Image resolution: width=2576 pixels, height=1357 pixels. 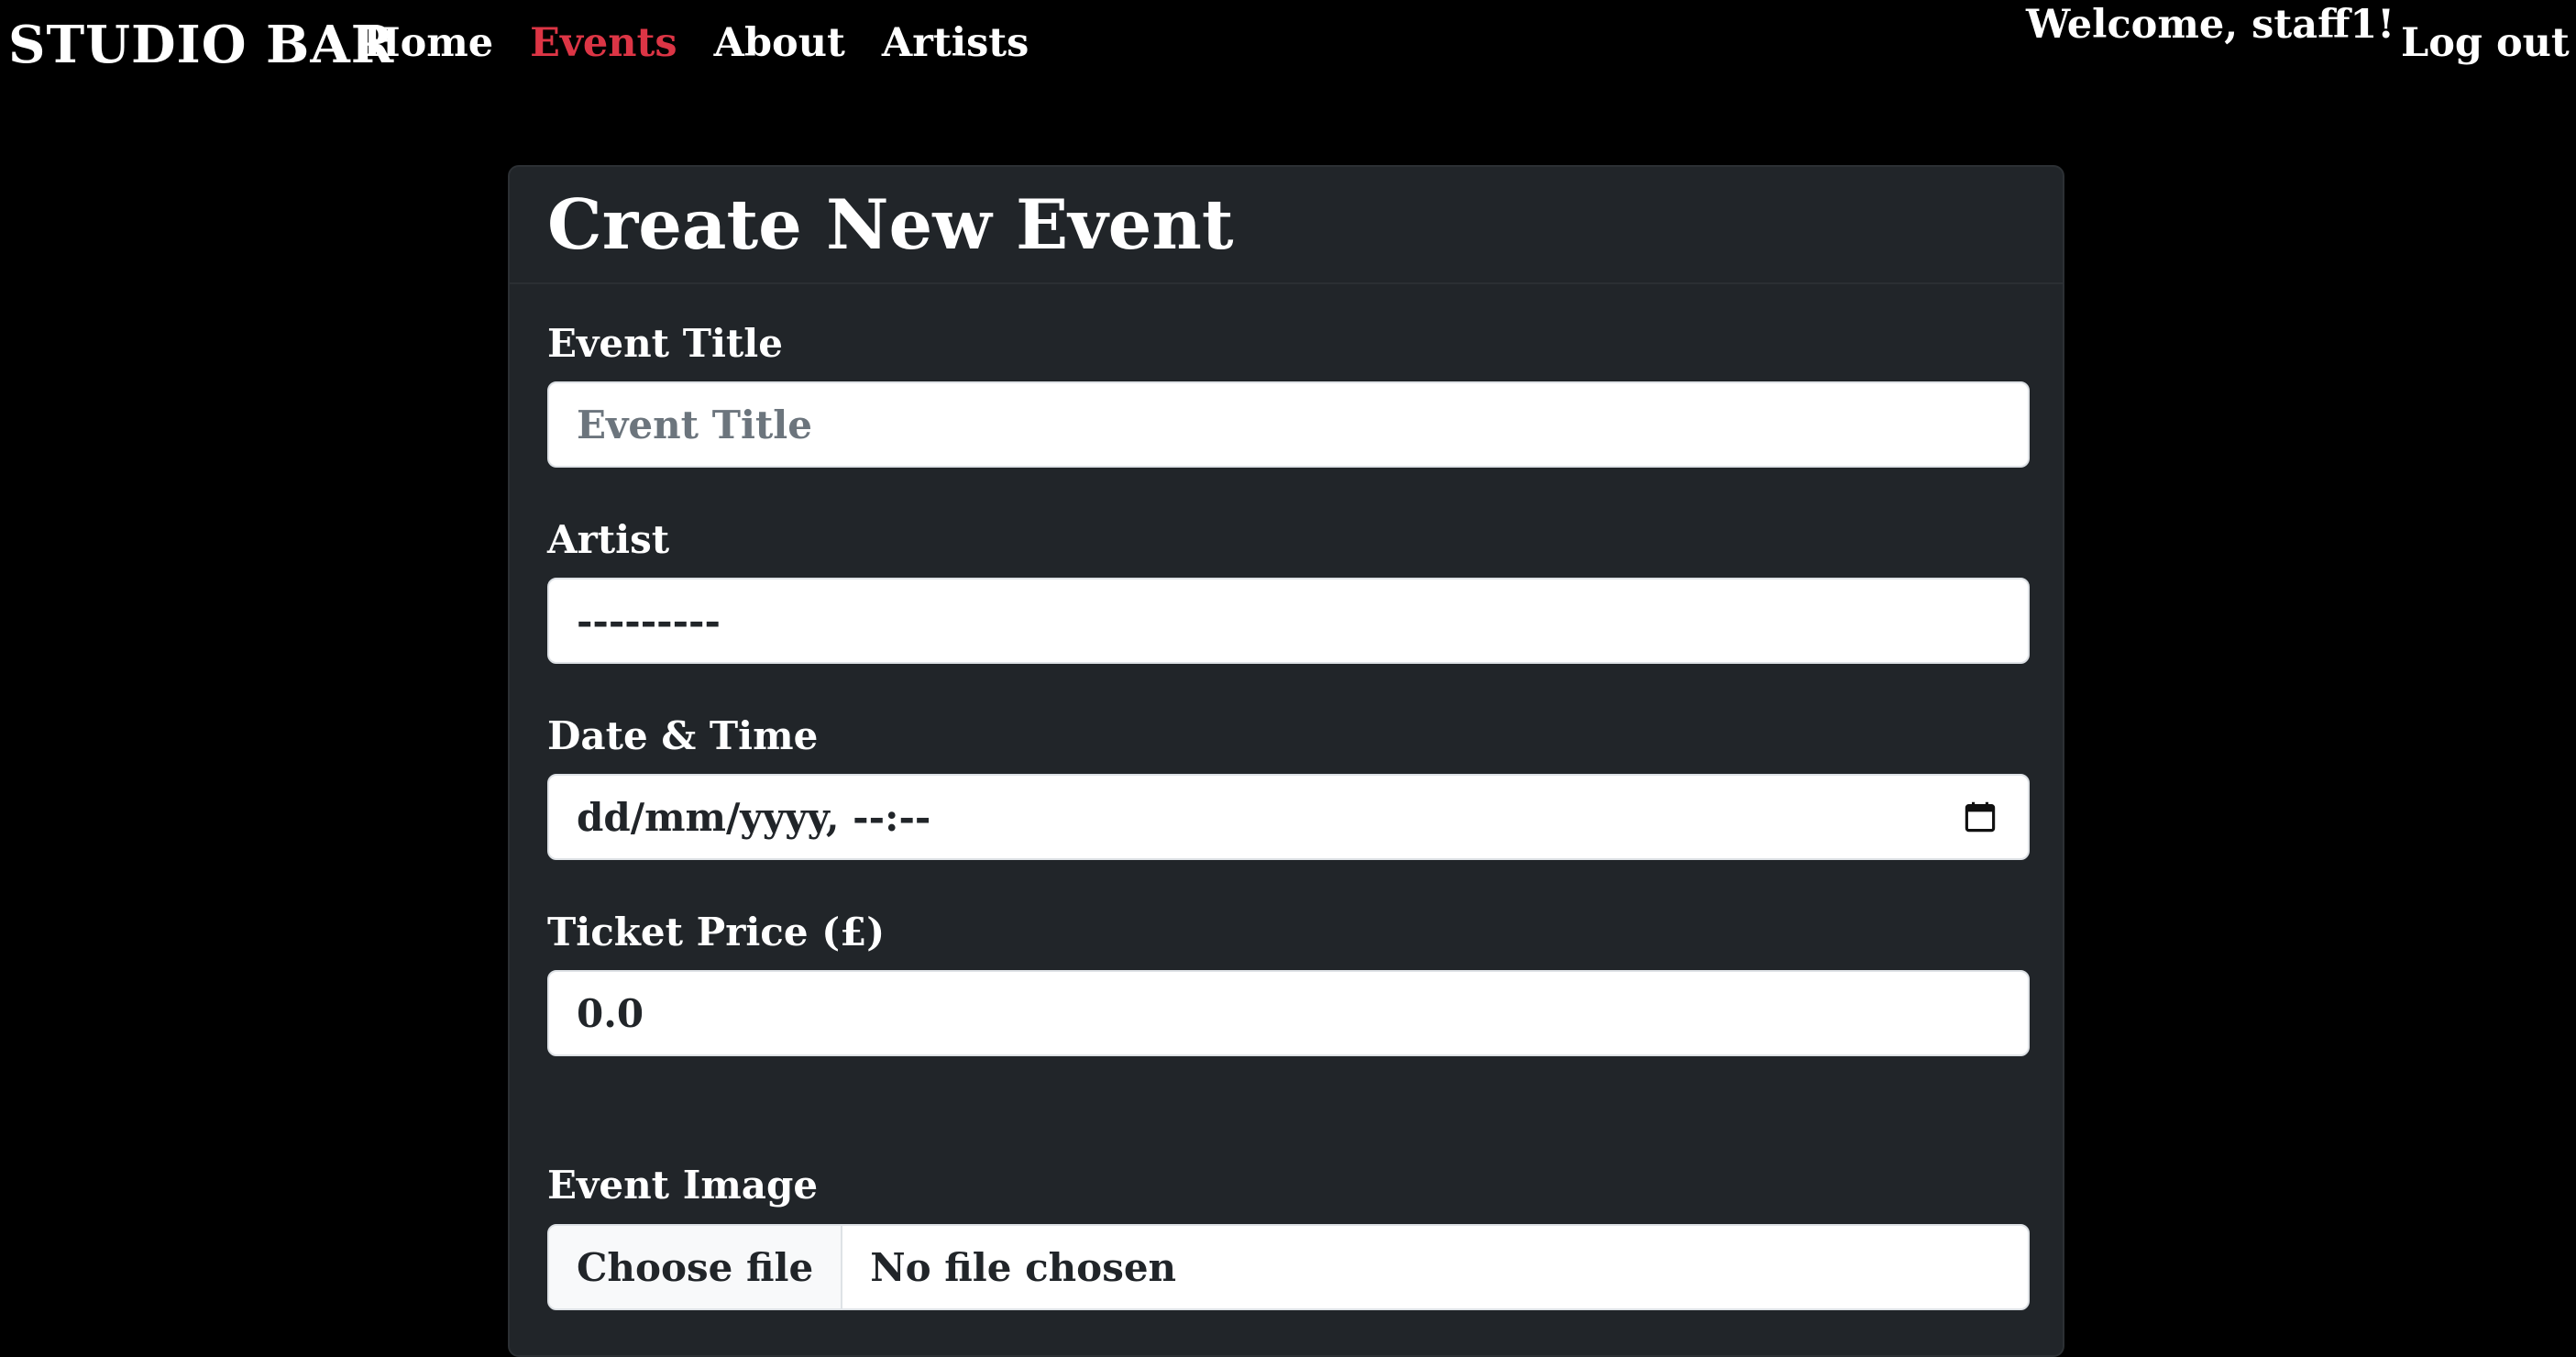 What do you see at coordinates (1288, 621) in the screenshot?
I see `artist-select: ---------` at bounding box center [1288, 621].